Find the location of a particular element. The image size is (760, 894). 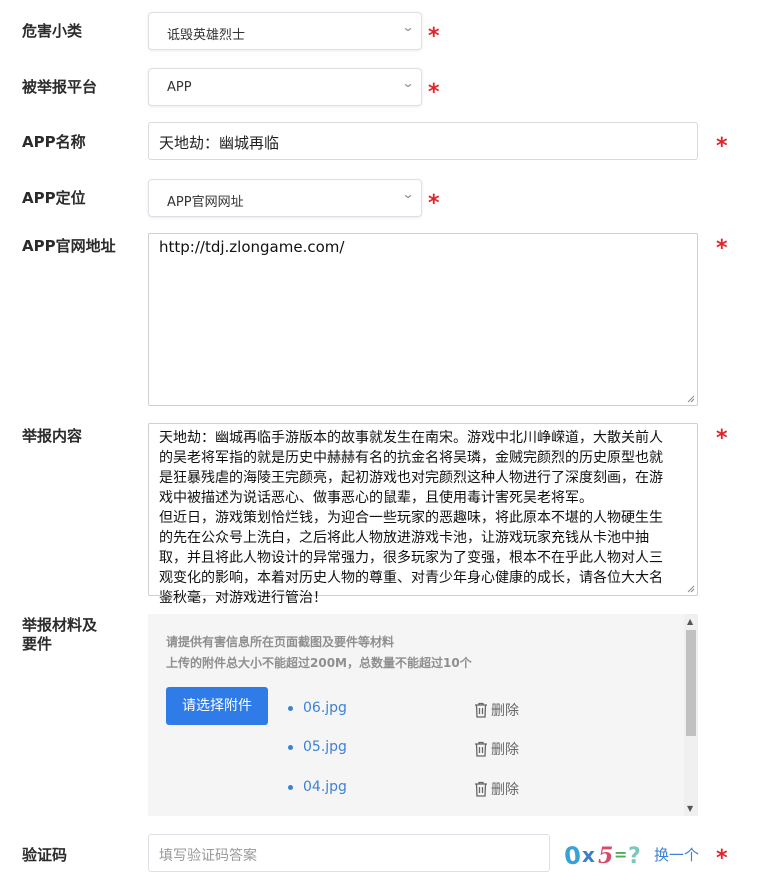

attachments-label-line1: 举报材料及 is located at coordinates (60, 625).